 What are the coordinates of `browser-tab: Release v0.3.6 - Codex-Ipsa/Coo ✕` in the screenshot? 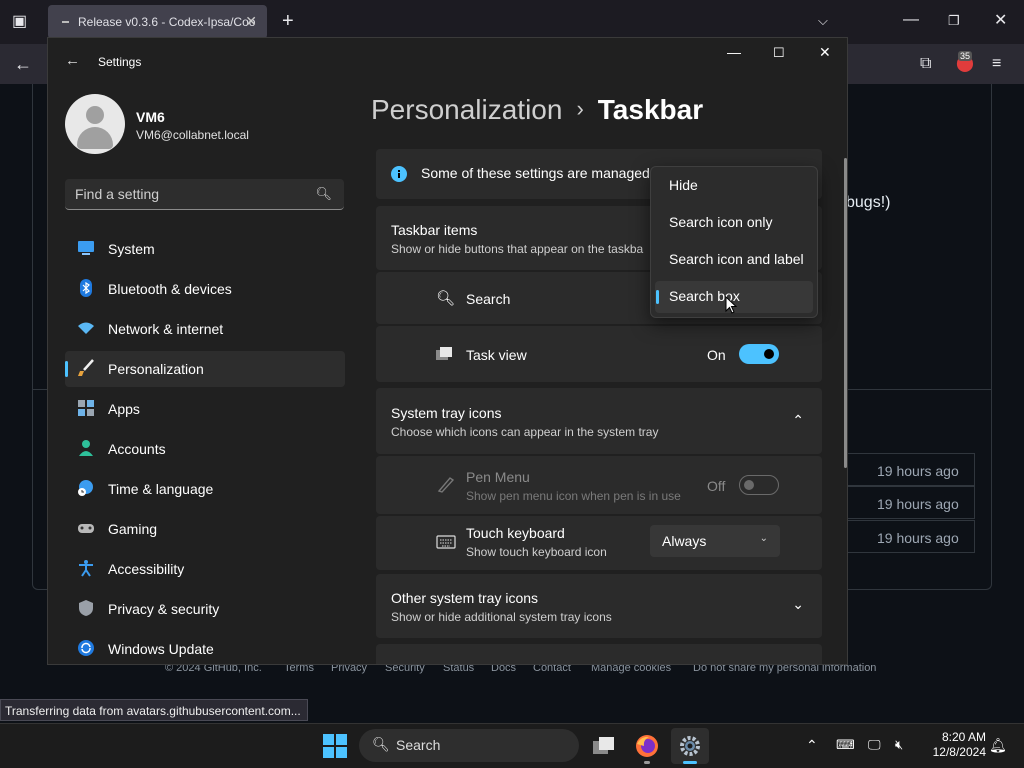 It's located at (157, 22).